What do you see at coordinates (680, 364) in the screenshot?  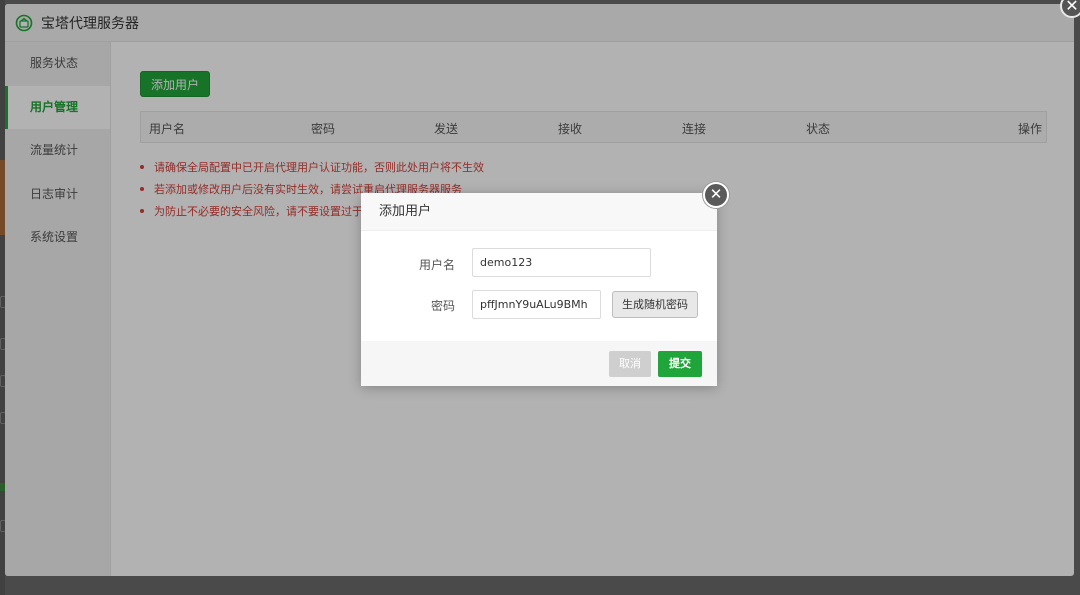 I see `submit-button: 提交` at bounding box center [680, 364].